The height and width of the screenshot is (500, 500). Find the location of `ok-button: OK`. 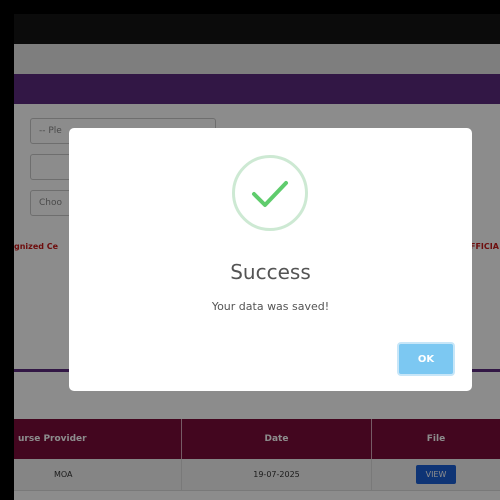

ok-button: OK is located at coordinates (426, 359).